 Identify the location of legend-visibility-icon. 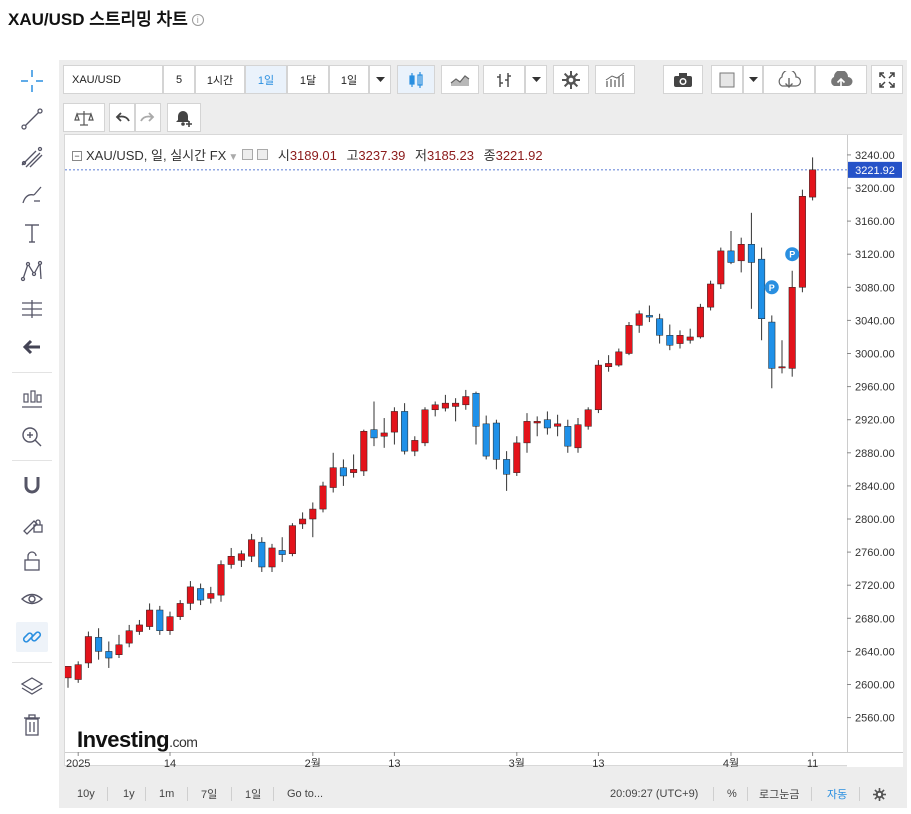
(248, 154).